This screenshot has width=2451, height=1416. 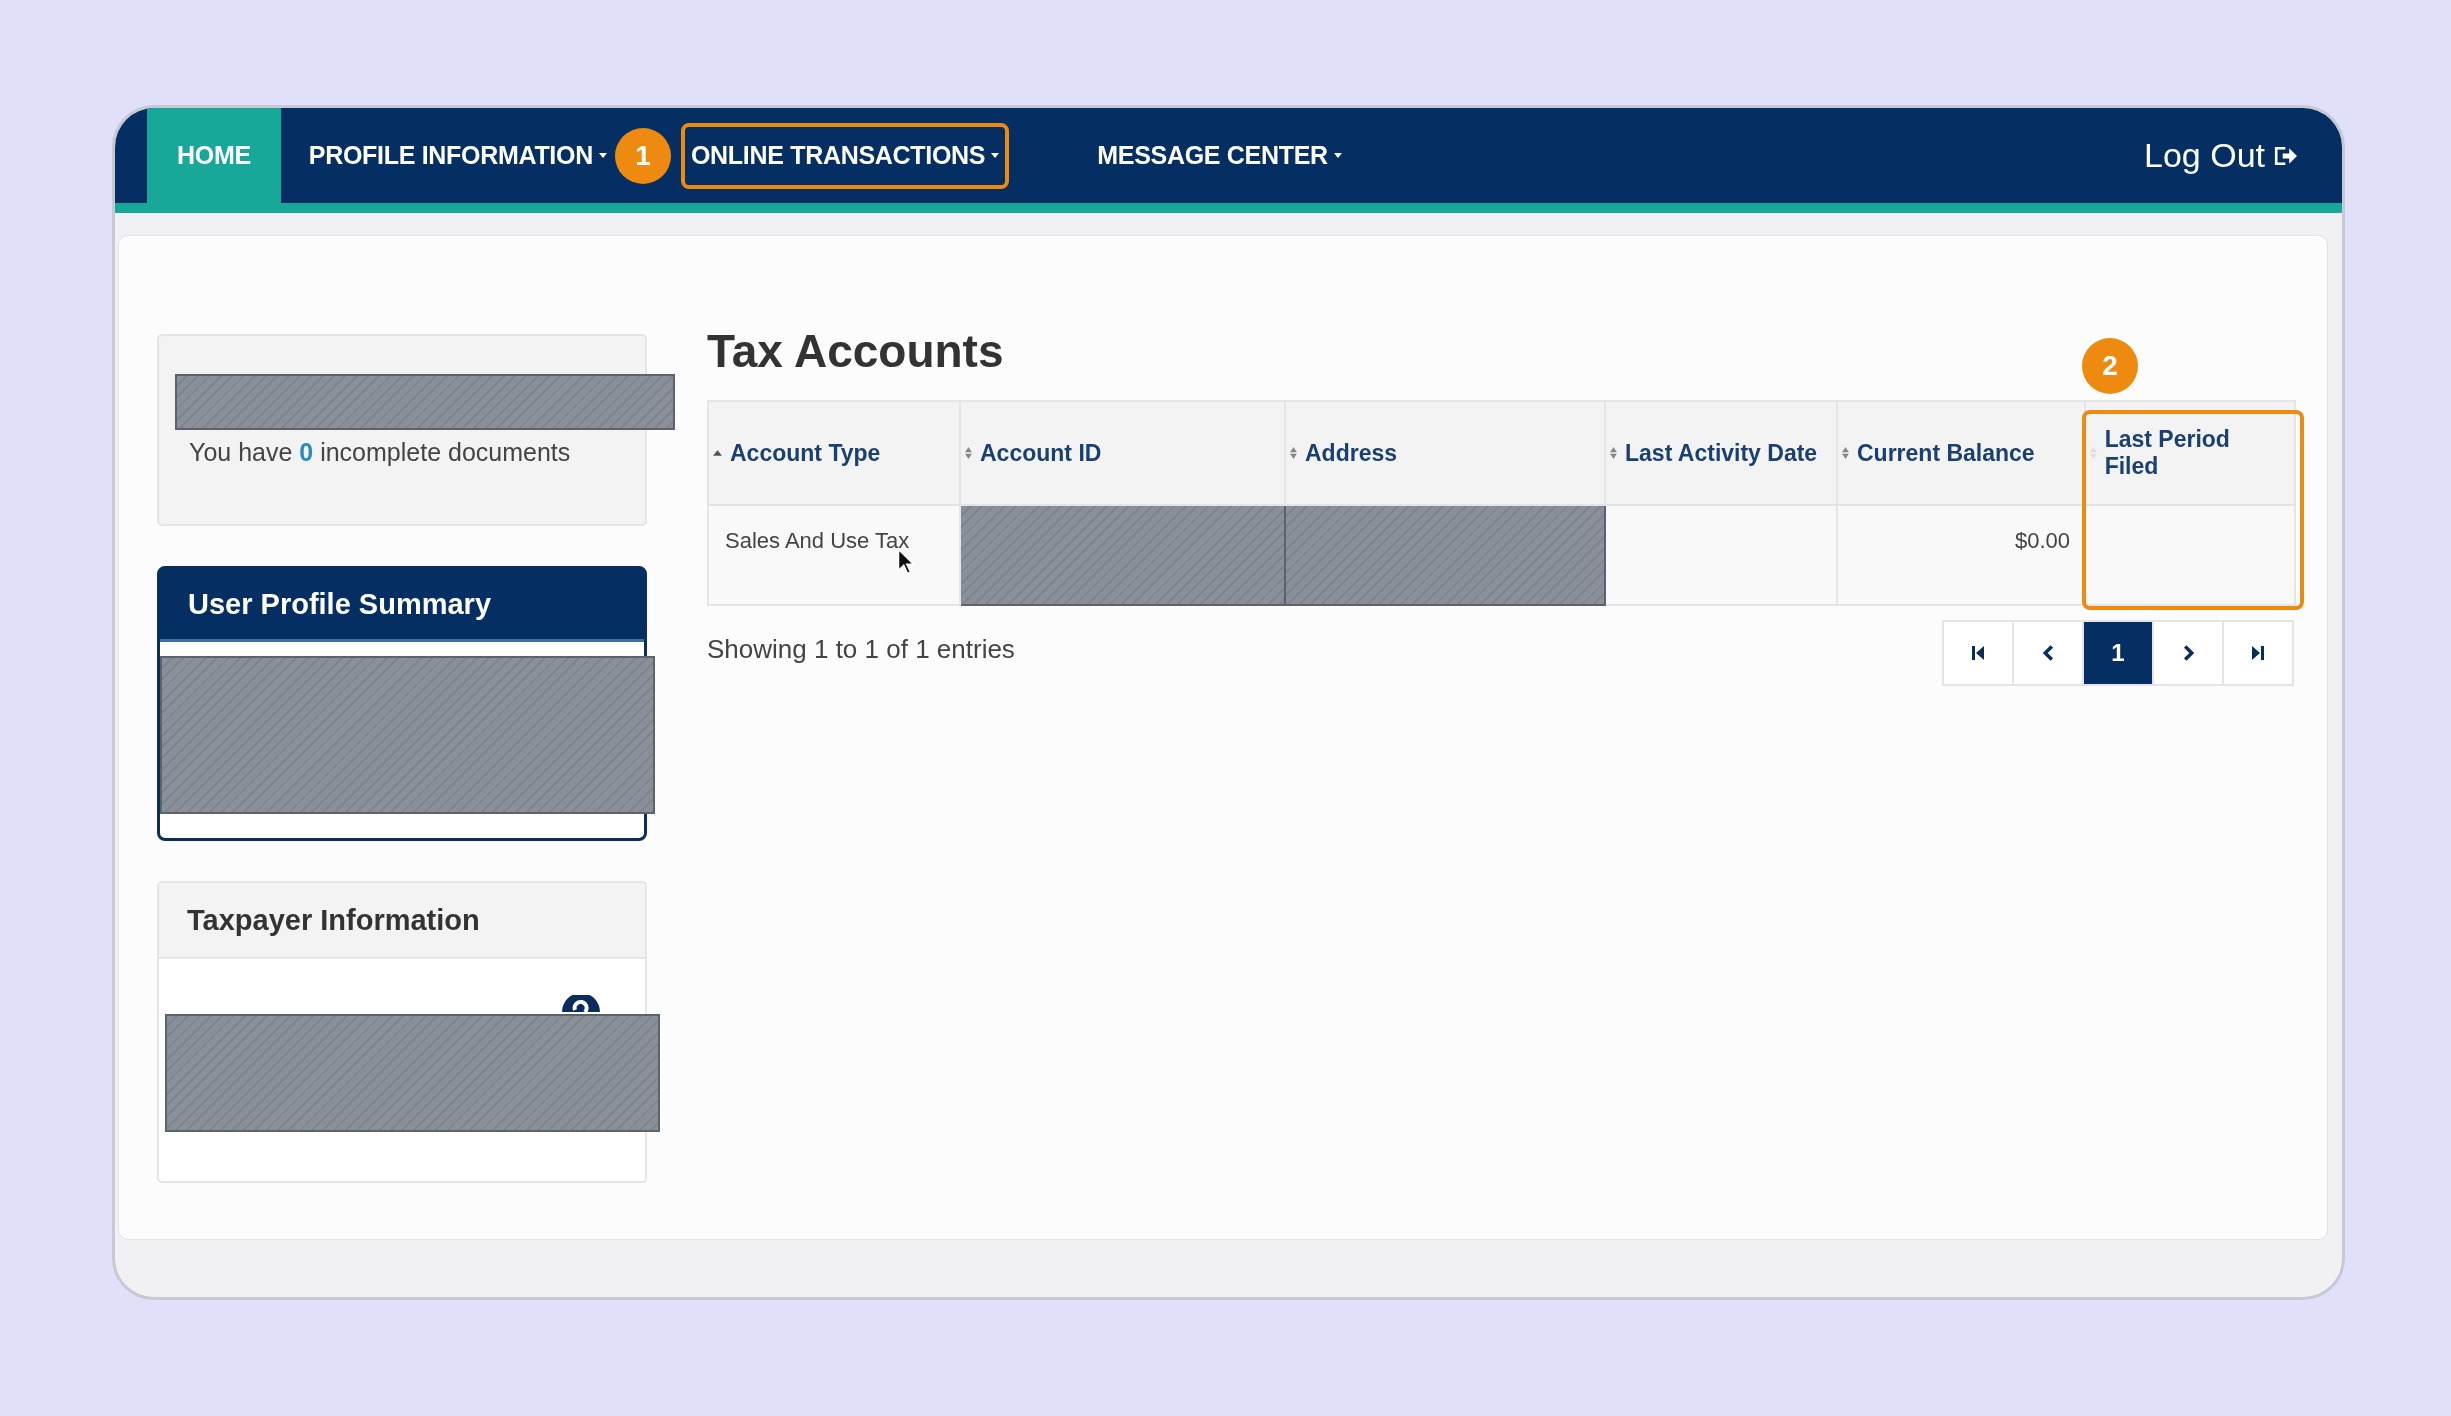 I want to click on entries-summary: Showing 1 to 1 of 1 entries, so click(x=861, y=650).